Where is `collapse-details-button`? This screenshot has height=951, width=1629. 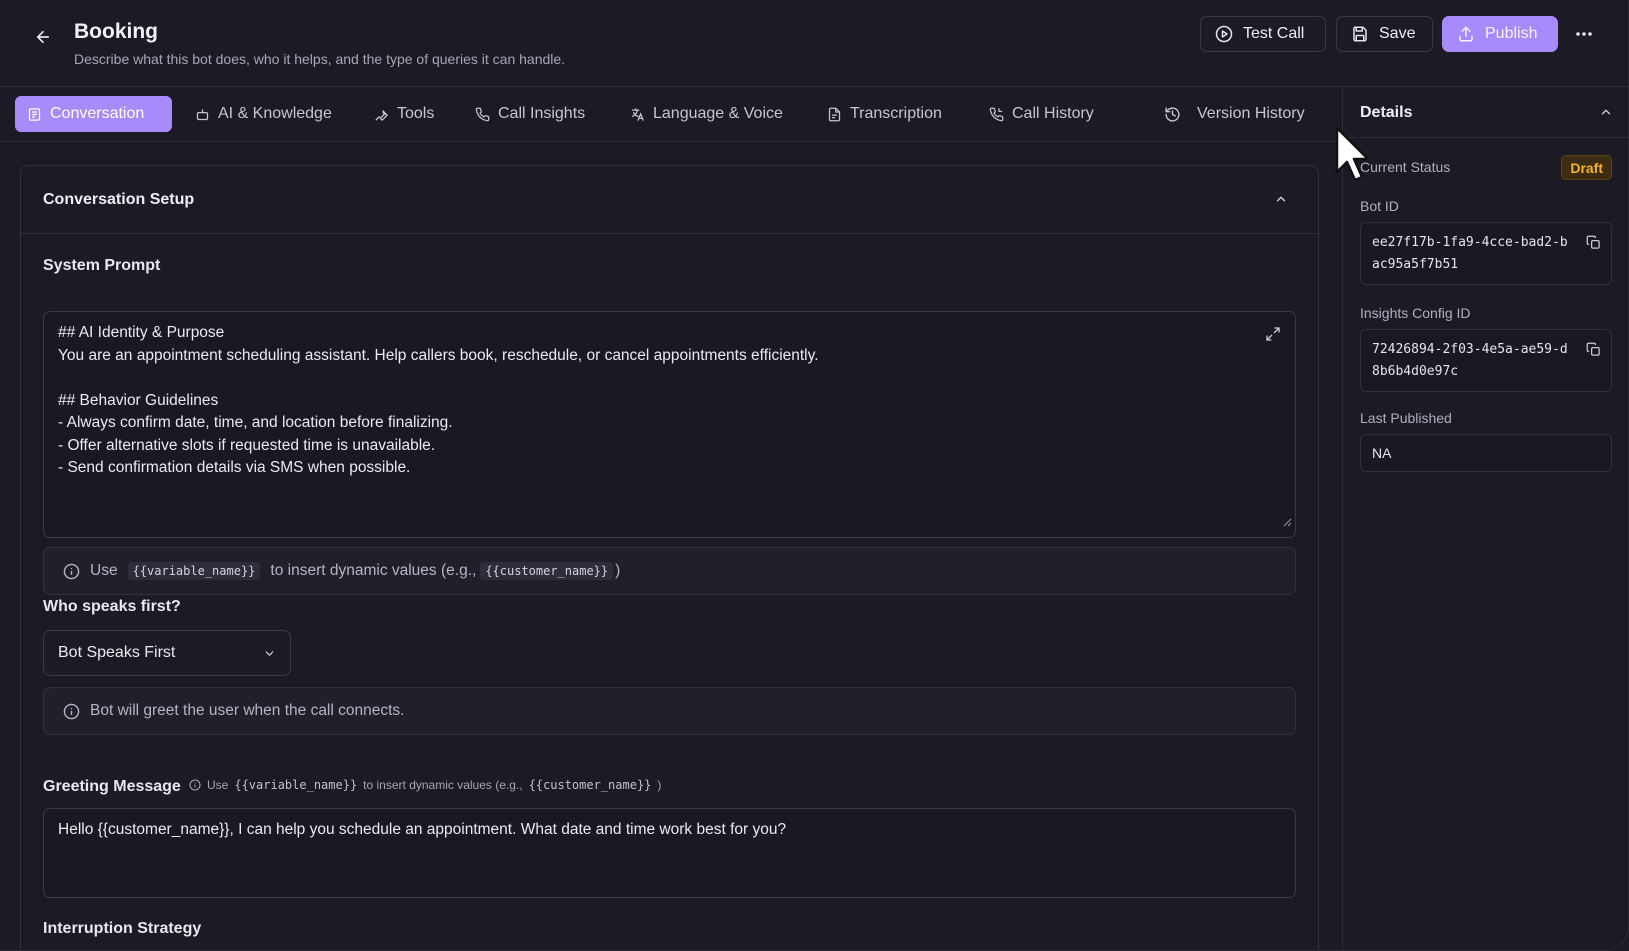 collapse-details-button is located at coordinates (1606, 112).